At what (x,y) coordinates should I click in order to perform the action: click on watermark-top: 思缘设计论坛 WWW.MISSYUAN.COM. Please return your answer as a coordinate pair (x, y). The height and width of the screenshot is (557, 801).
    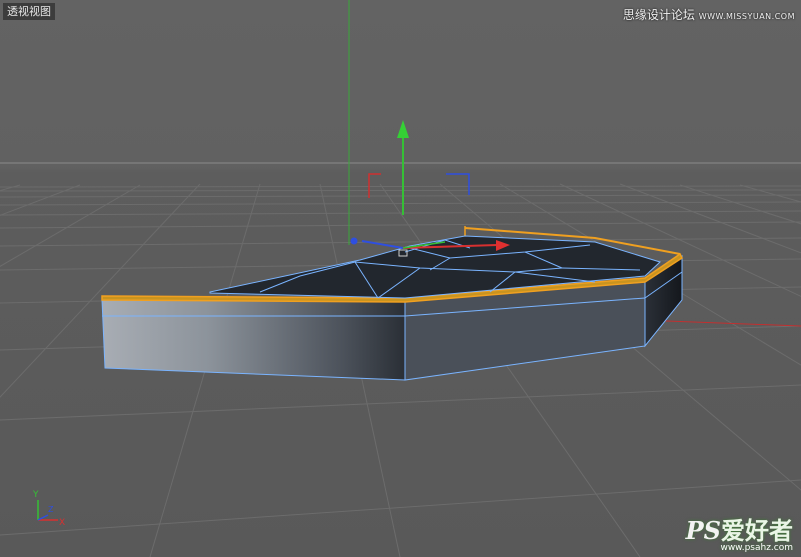
    Looking at the image, I should click on (709, 14).